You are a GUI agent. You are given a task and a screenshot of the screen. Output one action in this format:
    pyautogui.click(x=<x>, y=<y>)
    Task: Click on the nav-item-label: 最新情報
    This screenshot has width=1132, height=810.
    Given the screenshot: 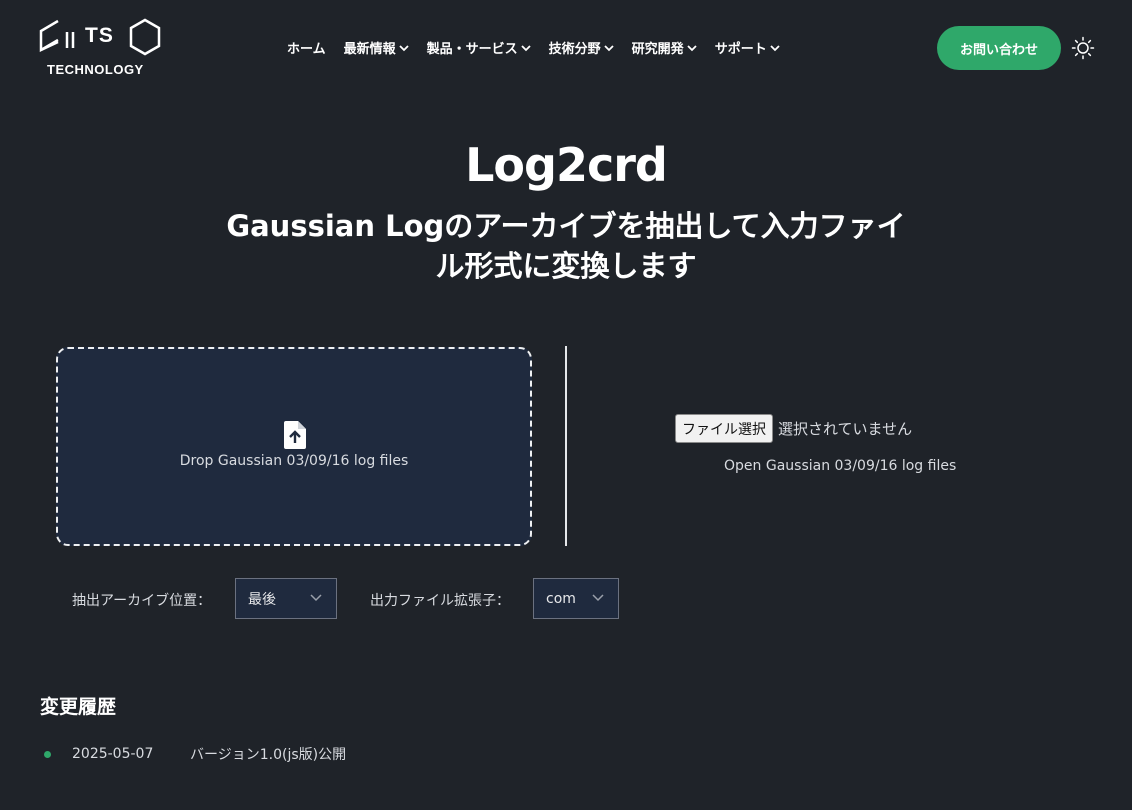 What is the action you would take?
    pyautogui.click(x=369, y=49)
    